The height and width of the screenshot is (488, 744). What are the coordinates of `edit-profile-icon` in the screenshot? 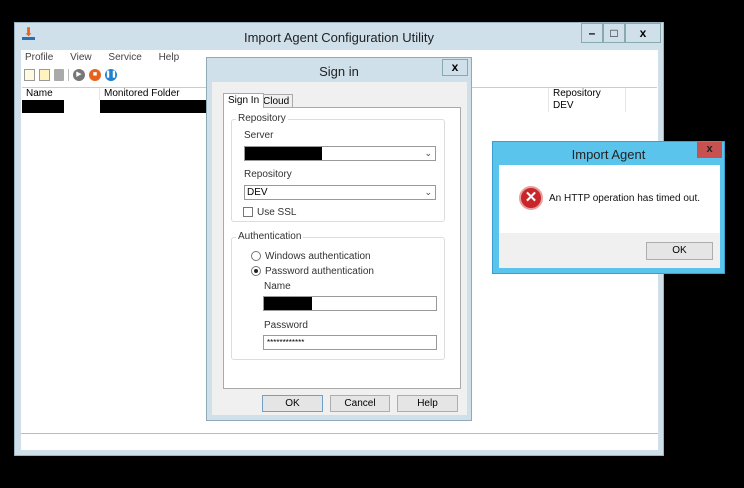 It's located at (44, 75).